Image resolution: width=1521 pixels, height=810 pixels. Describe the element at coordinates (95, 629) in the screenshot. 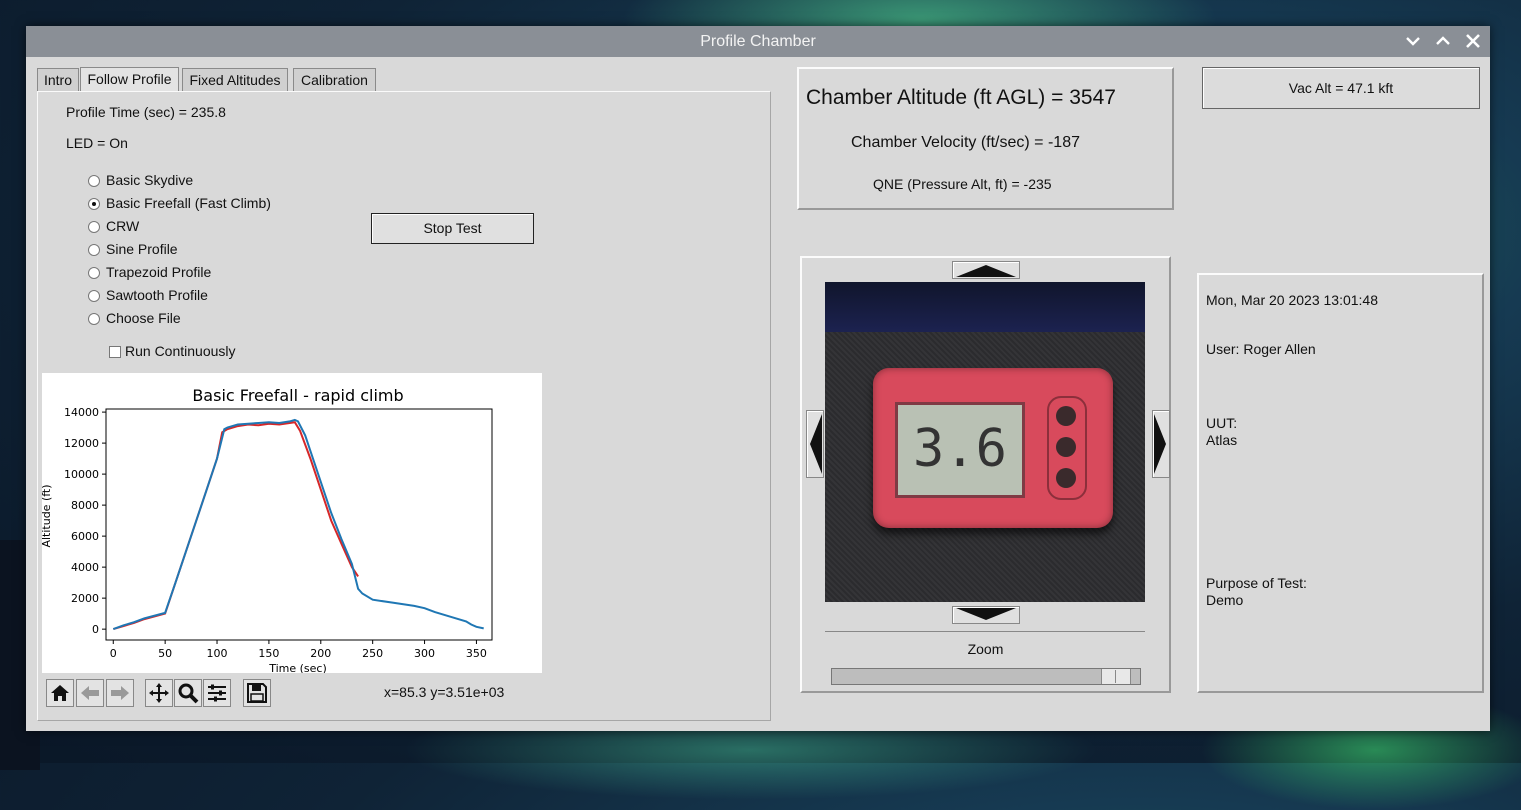

I see `y-tick-label: 0` at that location.